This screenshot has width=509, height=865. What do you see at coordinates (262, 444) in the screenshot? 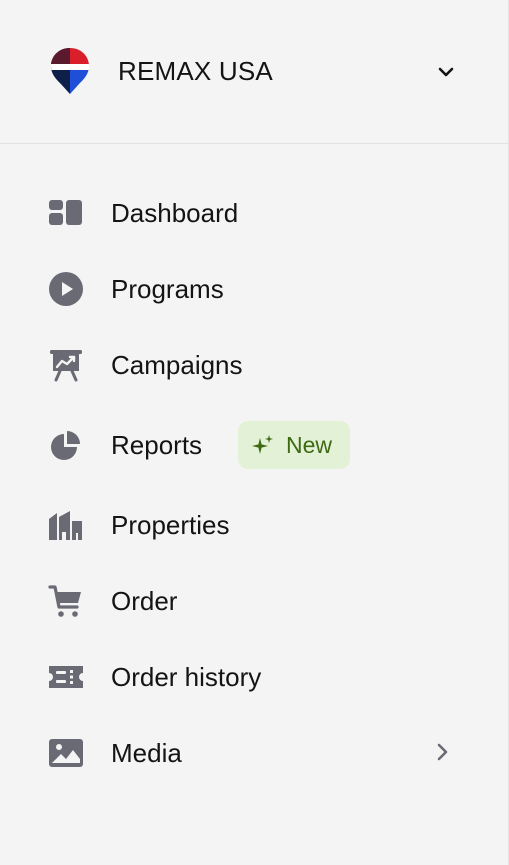
I see `sparkle-icon` at bounding box center [262, 444].